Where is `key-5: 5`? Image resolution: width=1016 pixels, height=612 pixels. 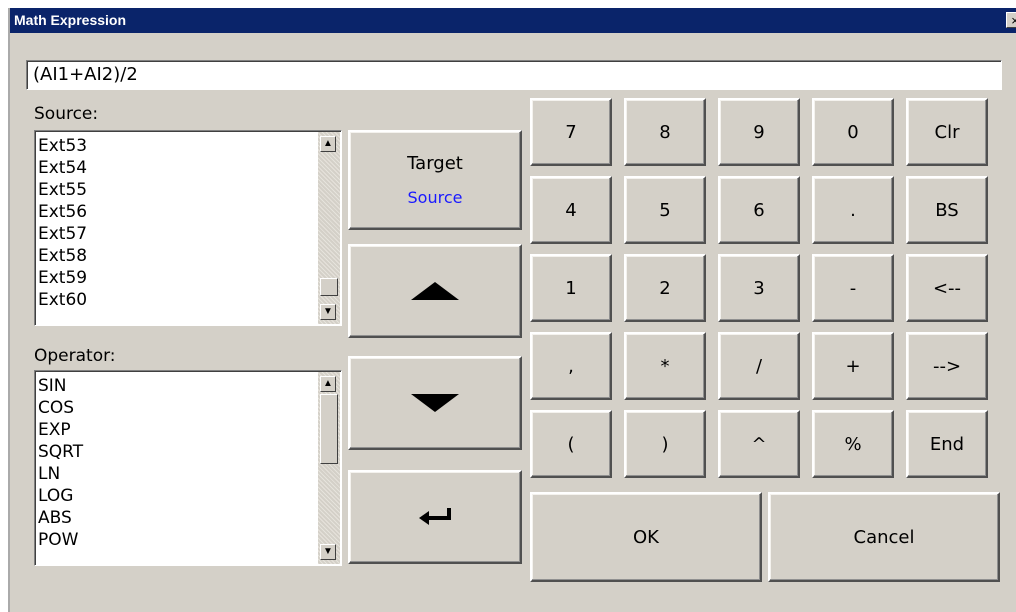 key-5: 5 is located at coordinates (665, 210).